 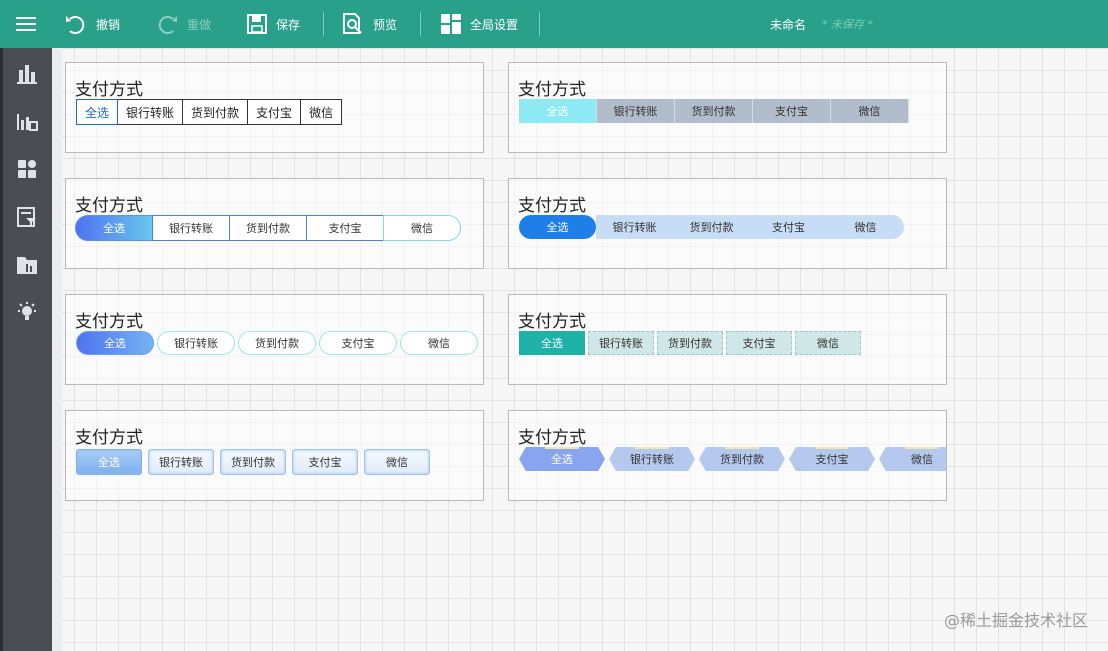 I want to click on filter-form-icon, so click(x=27, y=217).